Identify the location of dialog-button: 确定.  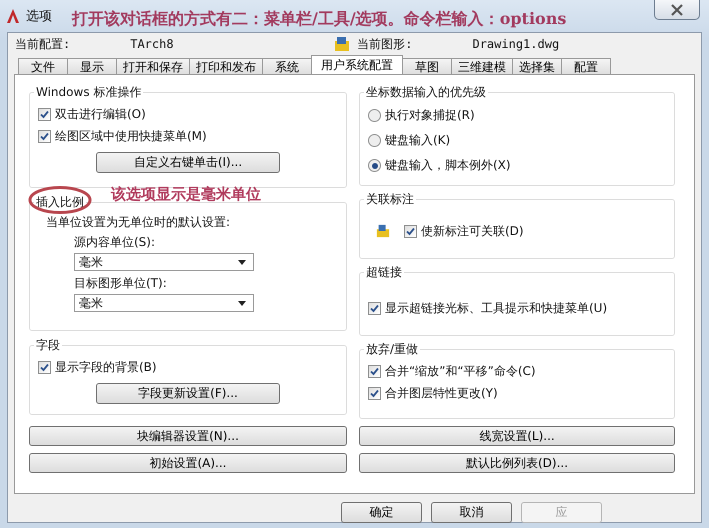
(381, 512).